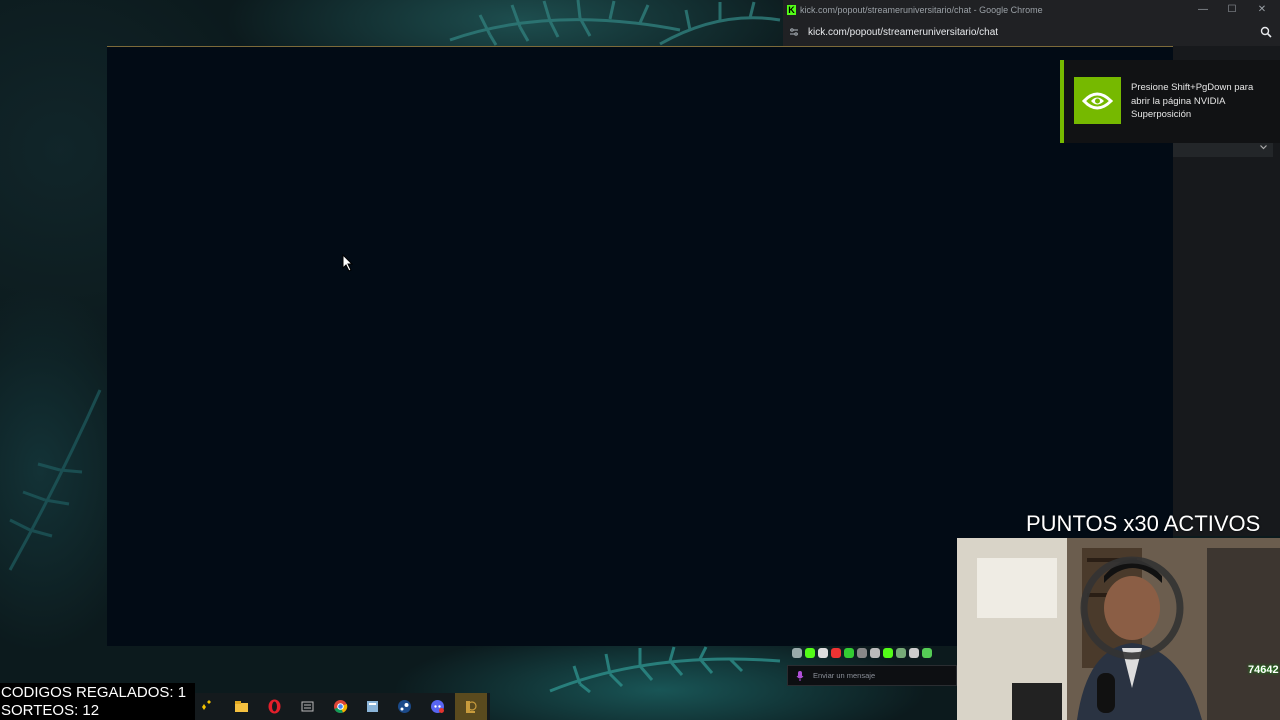 The height and width of the screenshot is (720, 1280). I want to click on kick-logo-icon: K, so click(791, 10).